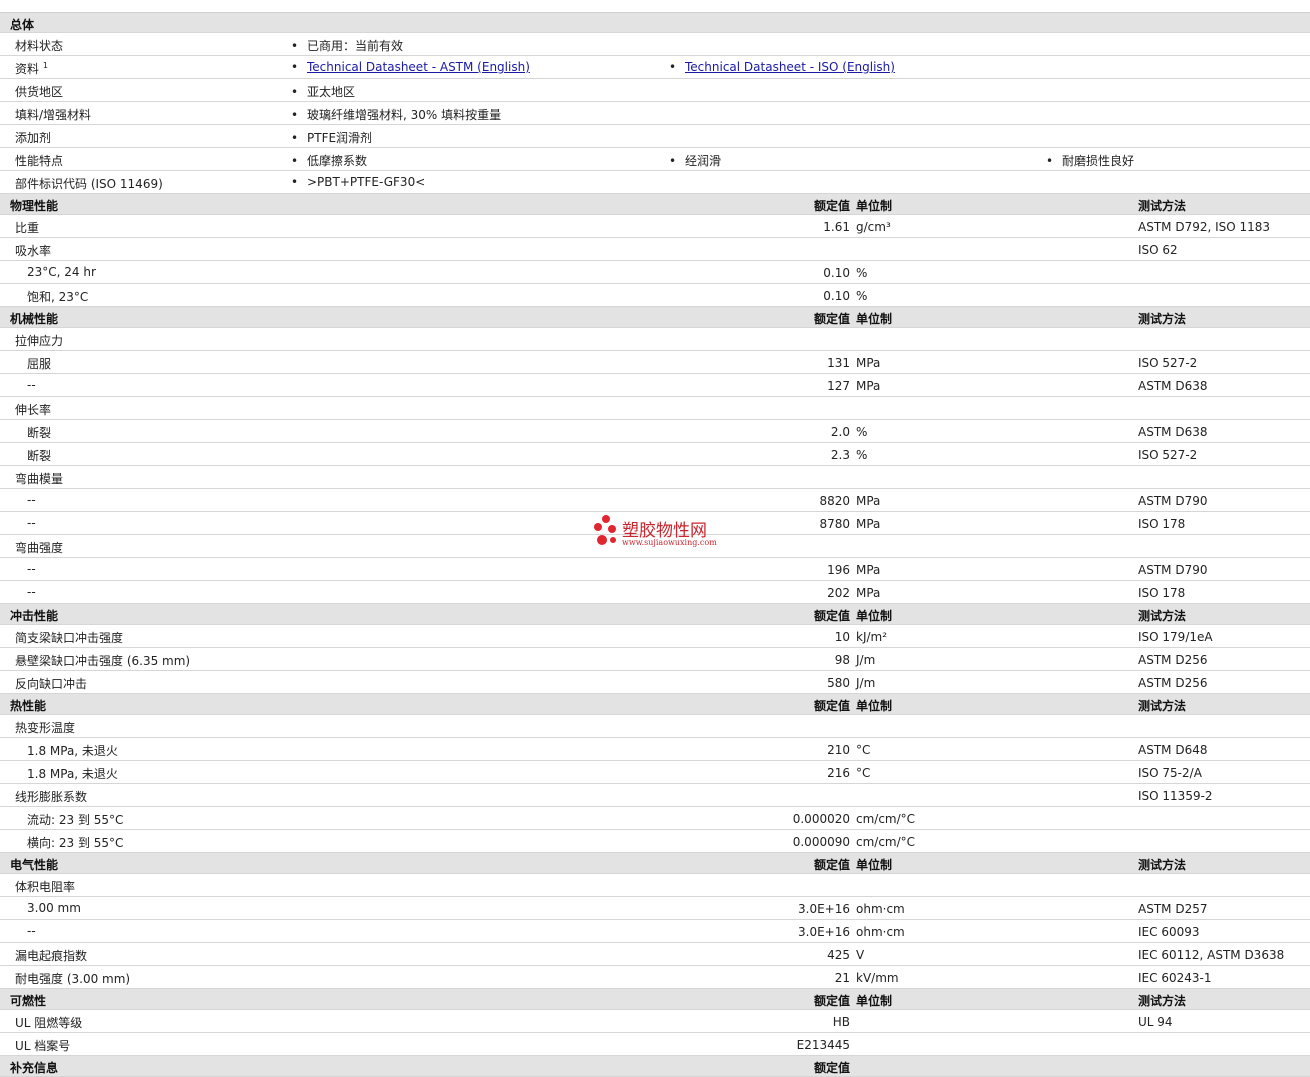 This screenshot has height=1077, width=1310. I want to click on property-unit: °C, so click(863, 750).